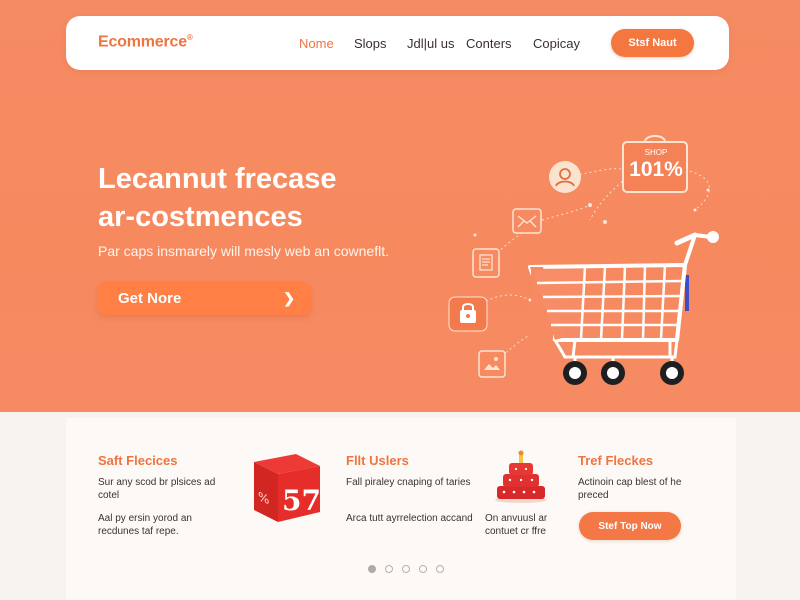 This screenshot has height=600, width=800. I want to click on lock-icon, so click(468, 314).